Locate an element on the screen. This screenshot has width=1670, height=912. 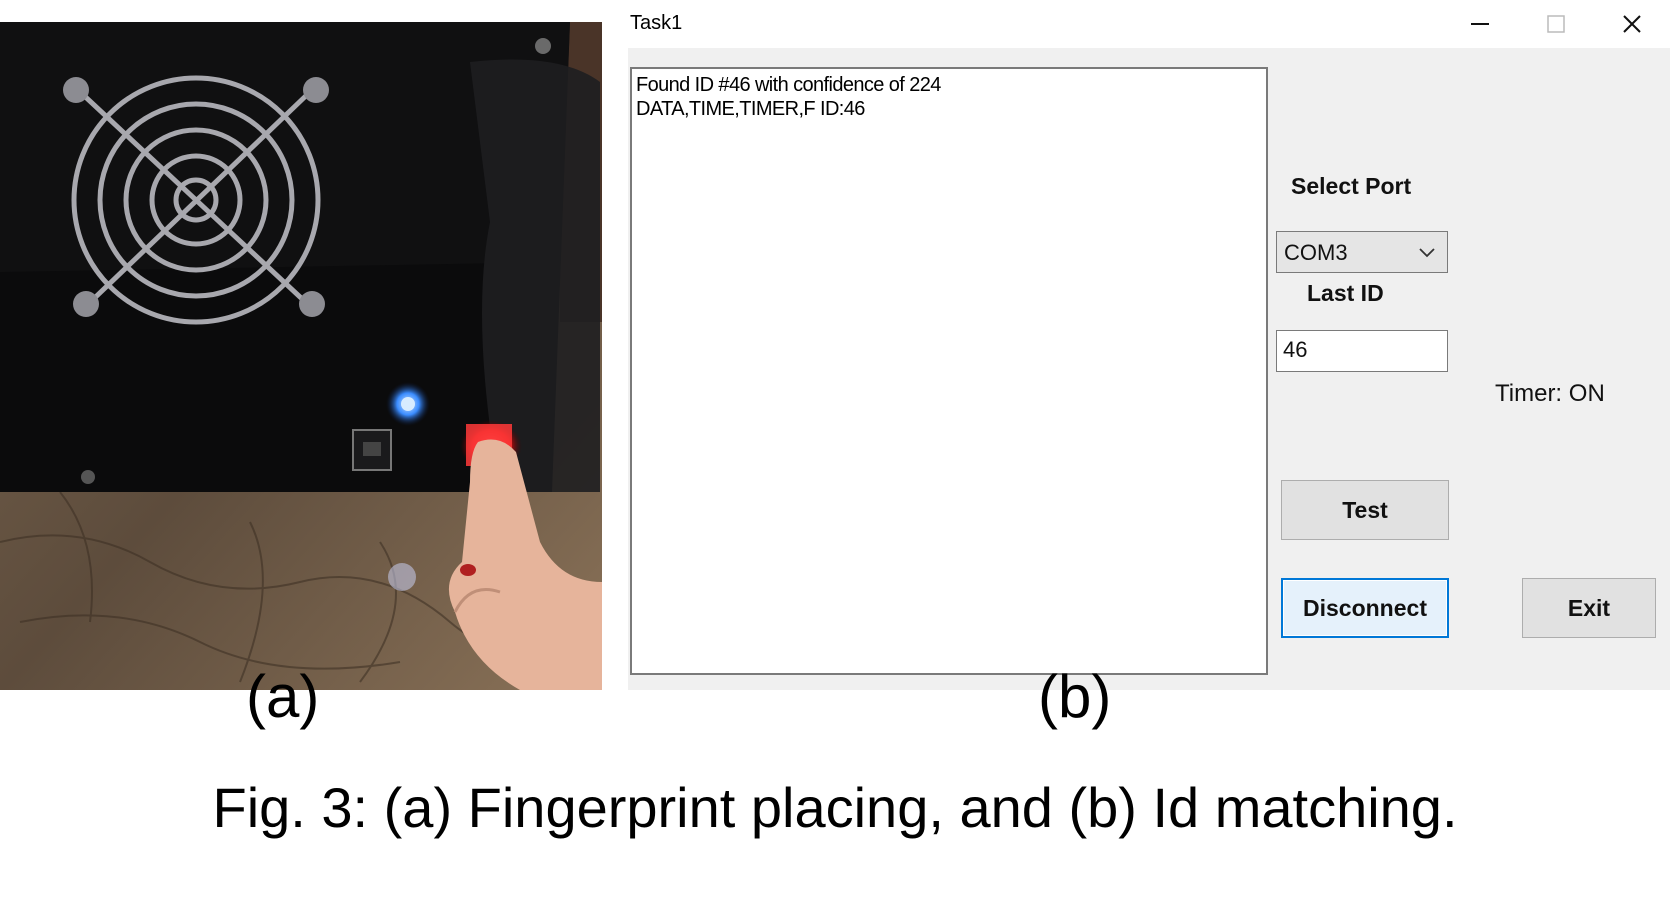
maximize-button is located at coordinates (1556, 24).